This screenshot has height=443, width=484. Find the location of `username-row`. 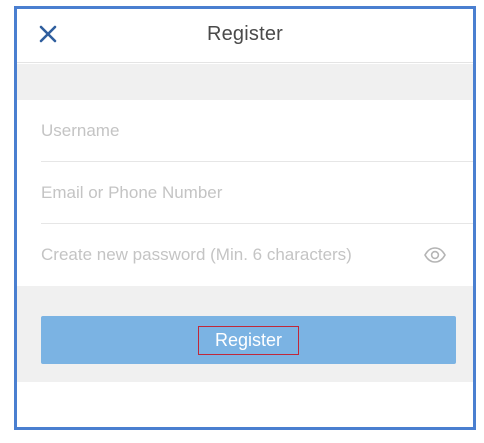

username-row is located at coordinates (257, 131).